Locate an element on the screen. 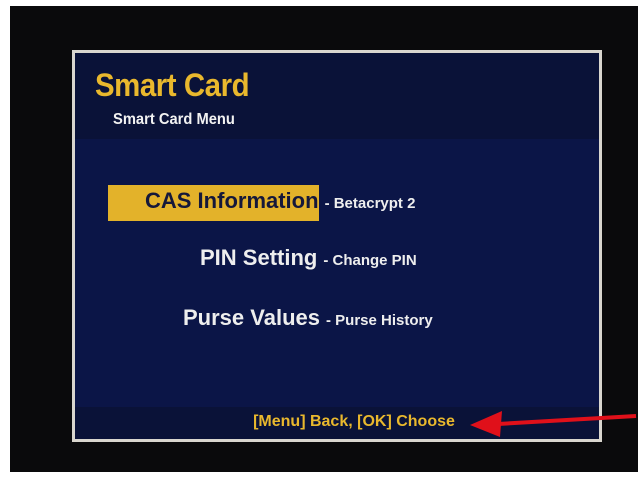 Image resolution: width=639 pixels, height=480 pixels. menu-item-label: CAS Information is located at coordinates (232, 200).